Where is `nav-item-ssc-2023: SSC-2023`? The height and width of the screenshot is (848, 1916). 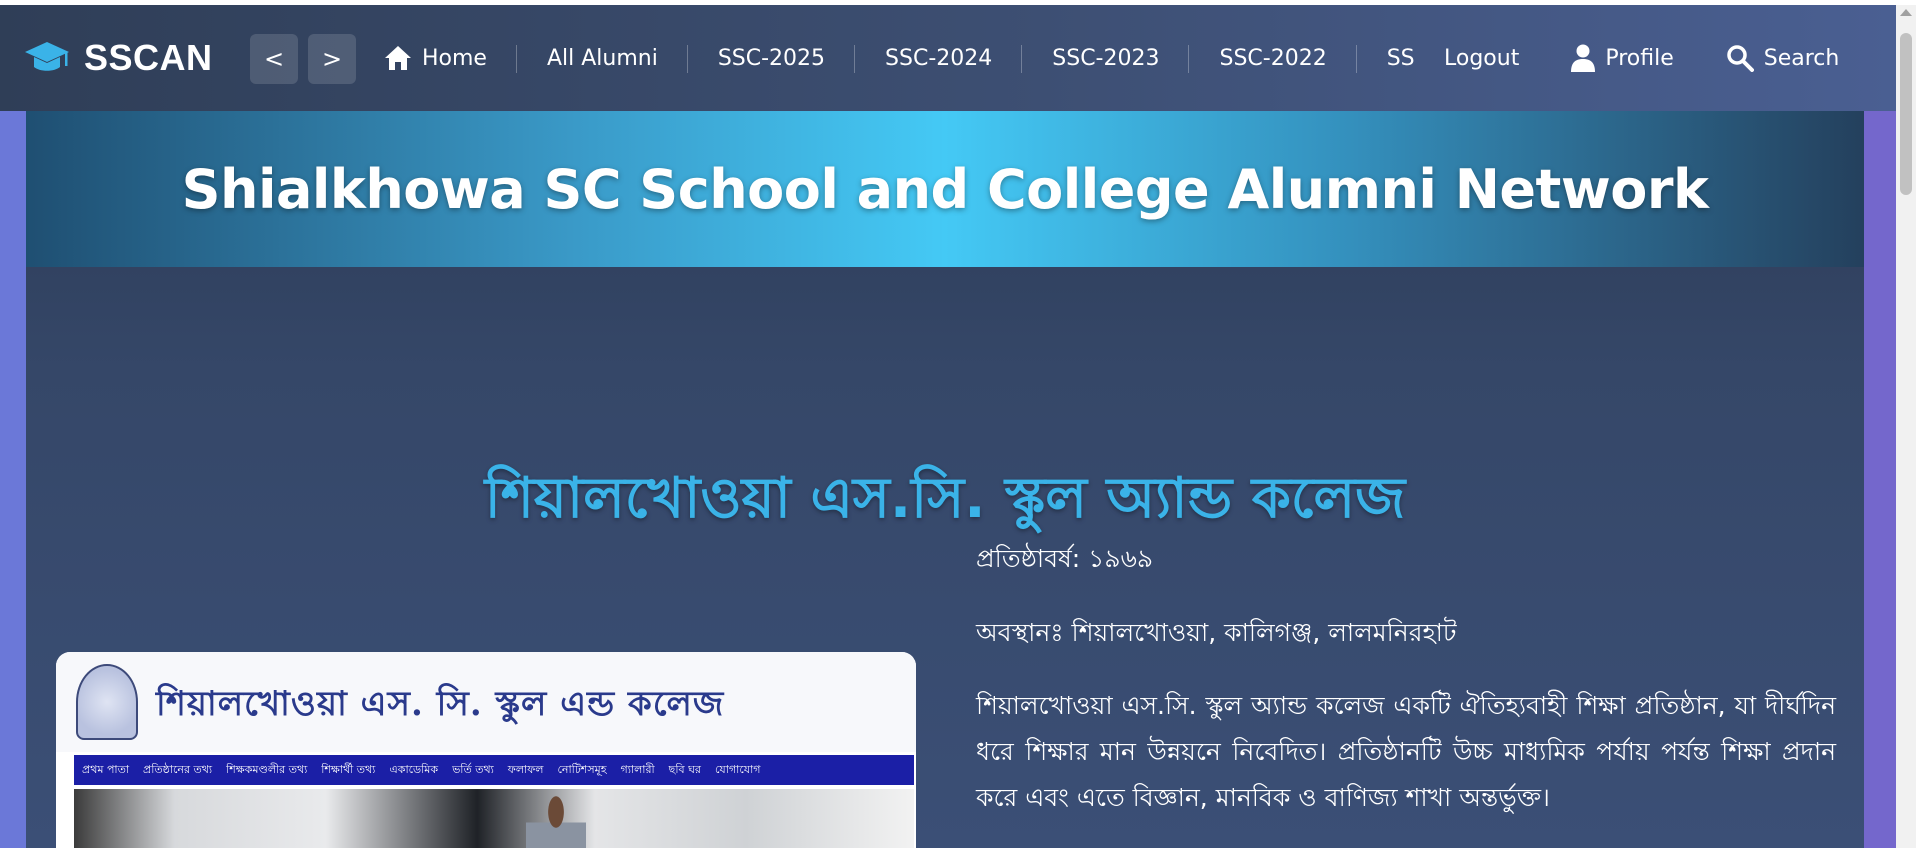 nav-item-ssc-2023: SSC-2023 is located at coordinates (1106, 58).